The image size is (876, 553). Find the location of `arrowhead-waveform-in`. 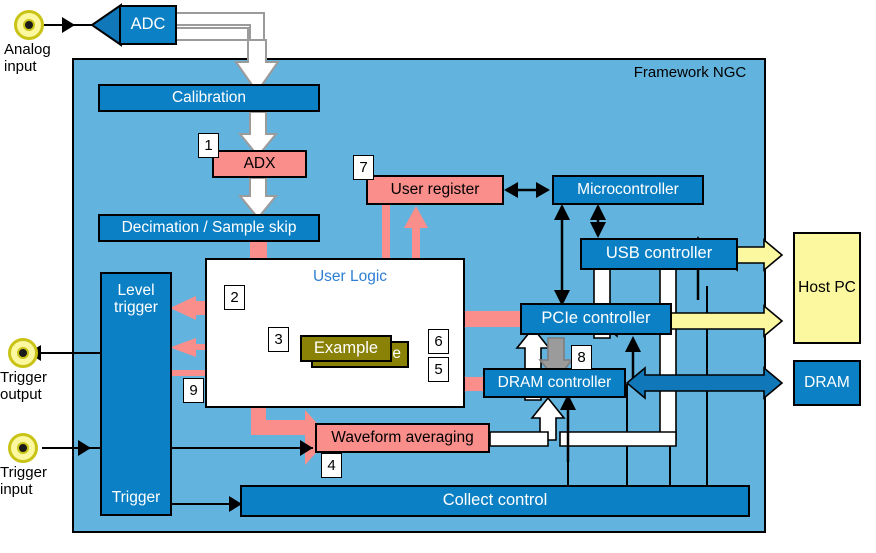

arrowhead-waveform-in is located at coordinates (306, 448).